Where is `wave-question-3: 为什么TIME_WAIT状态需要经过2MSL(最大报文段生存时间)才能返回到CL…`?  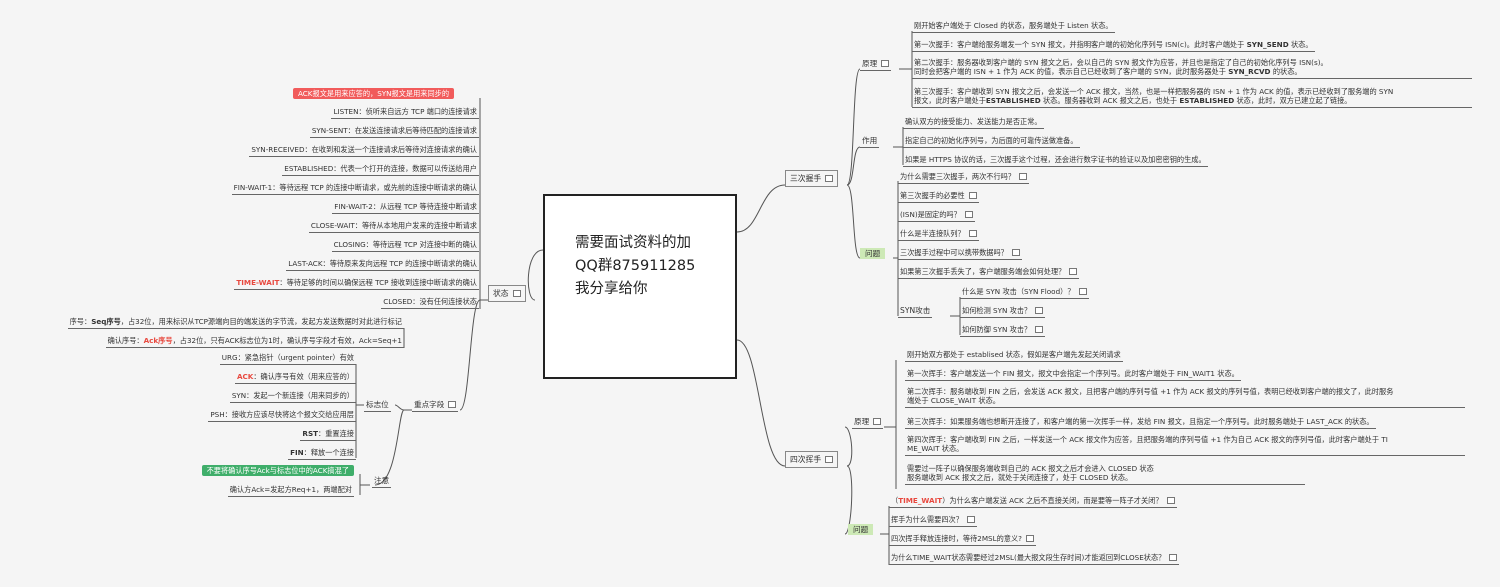
wave-question-3: 为什么TIME_WAIT状态需要经过2MSL(最大报文段生存时间)才能返回到CL… is located at coordinates (1034, 559).